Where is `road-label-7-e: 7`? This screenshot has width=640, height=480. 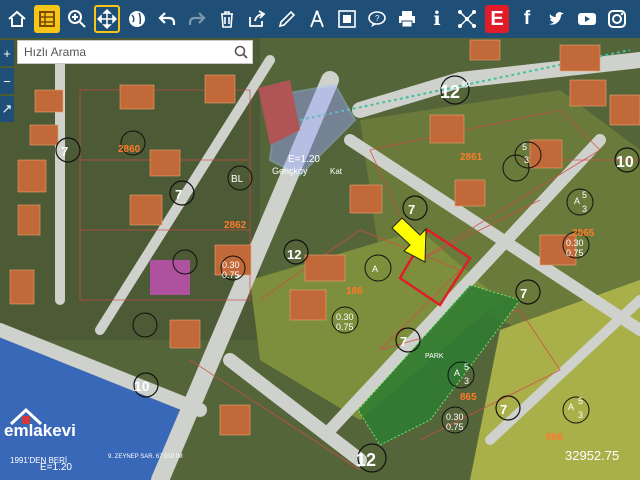
road-label-7-e: 7 is located at coordinates (178, 194).